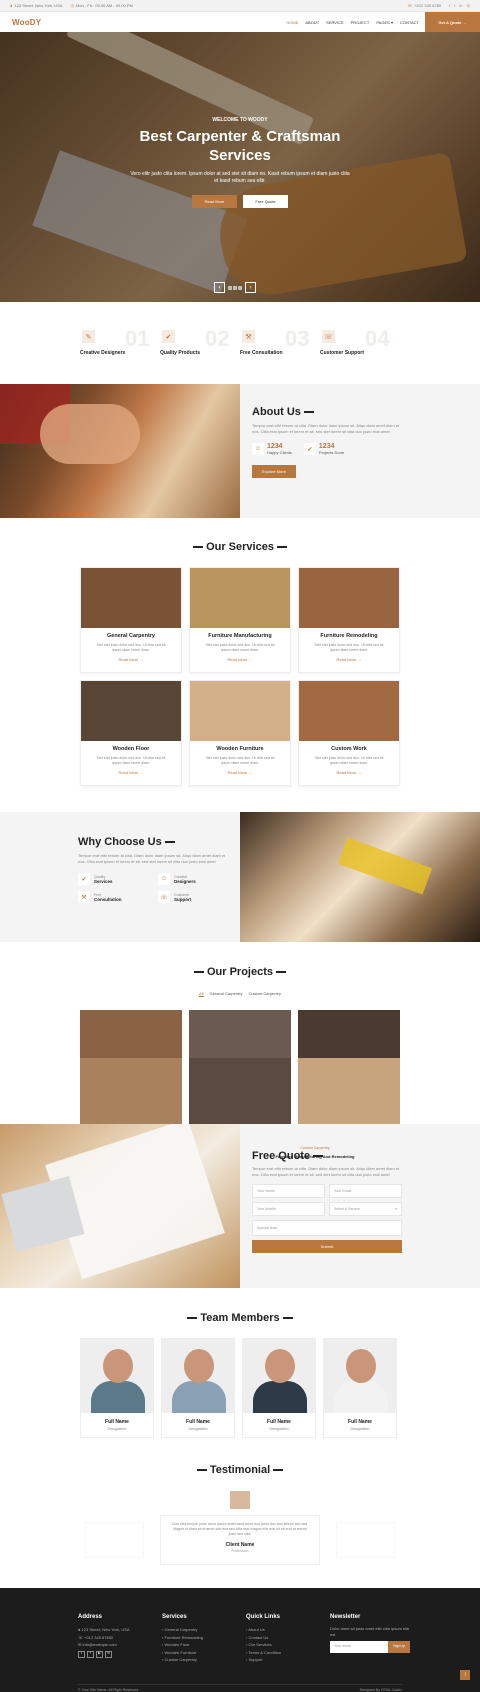 The width and height of the screenshot is (480, 1692). Describe the element at coordinates (327, 1156) in the screenshot. I see `quote-title: Free Quote` at that location.